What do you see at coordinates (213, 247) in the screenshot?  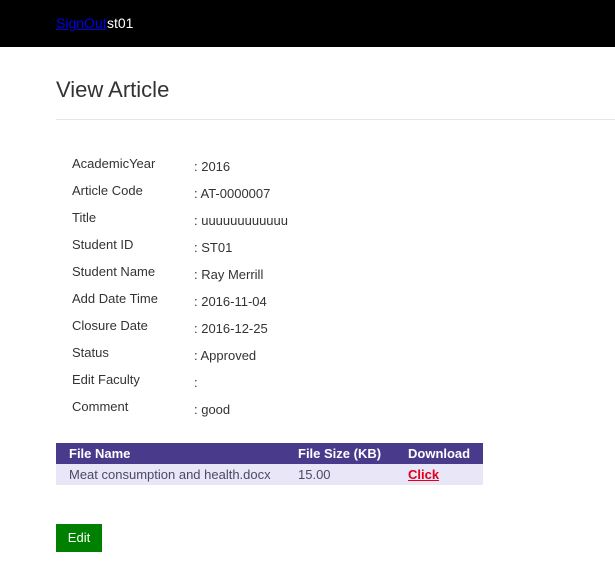 I see `field-value: : ST01` at bounding box center [213, 247].